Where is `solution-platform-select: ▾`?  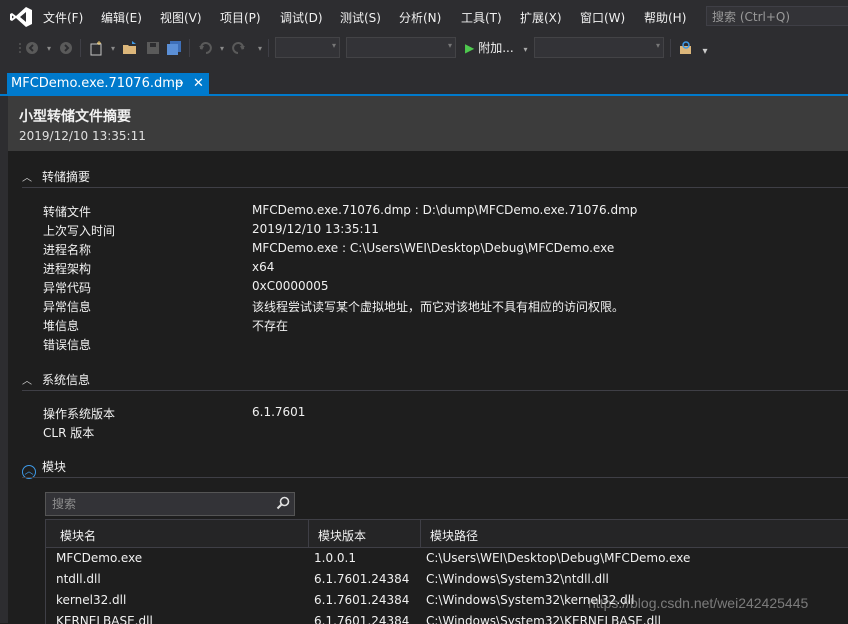
solution-platform-select: ▾ is located at coordinates (401, 47).